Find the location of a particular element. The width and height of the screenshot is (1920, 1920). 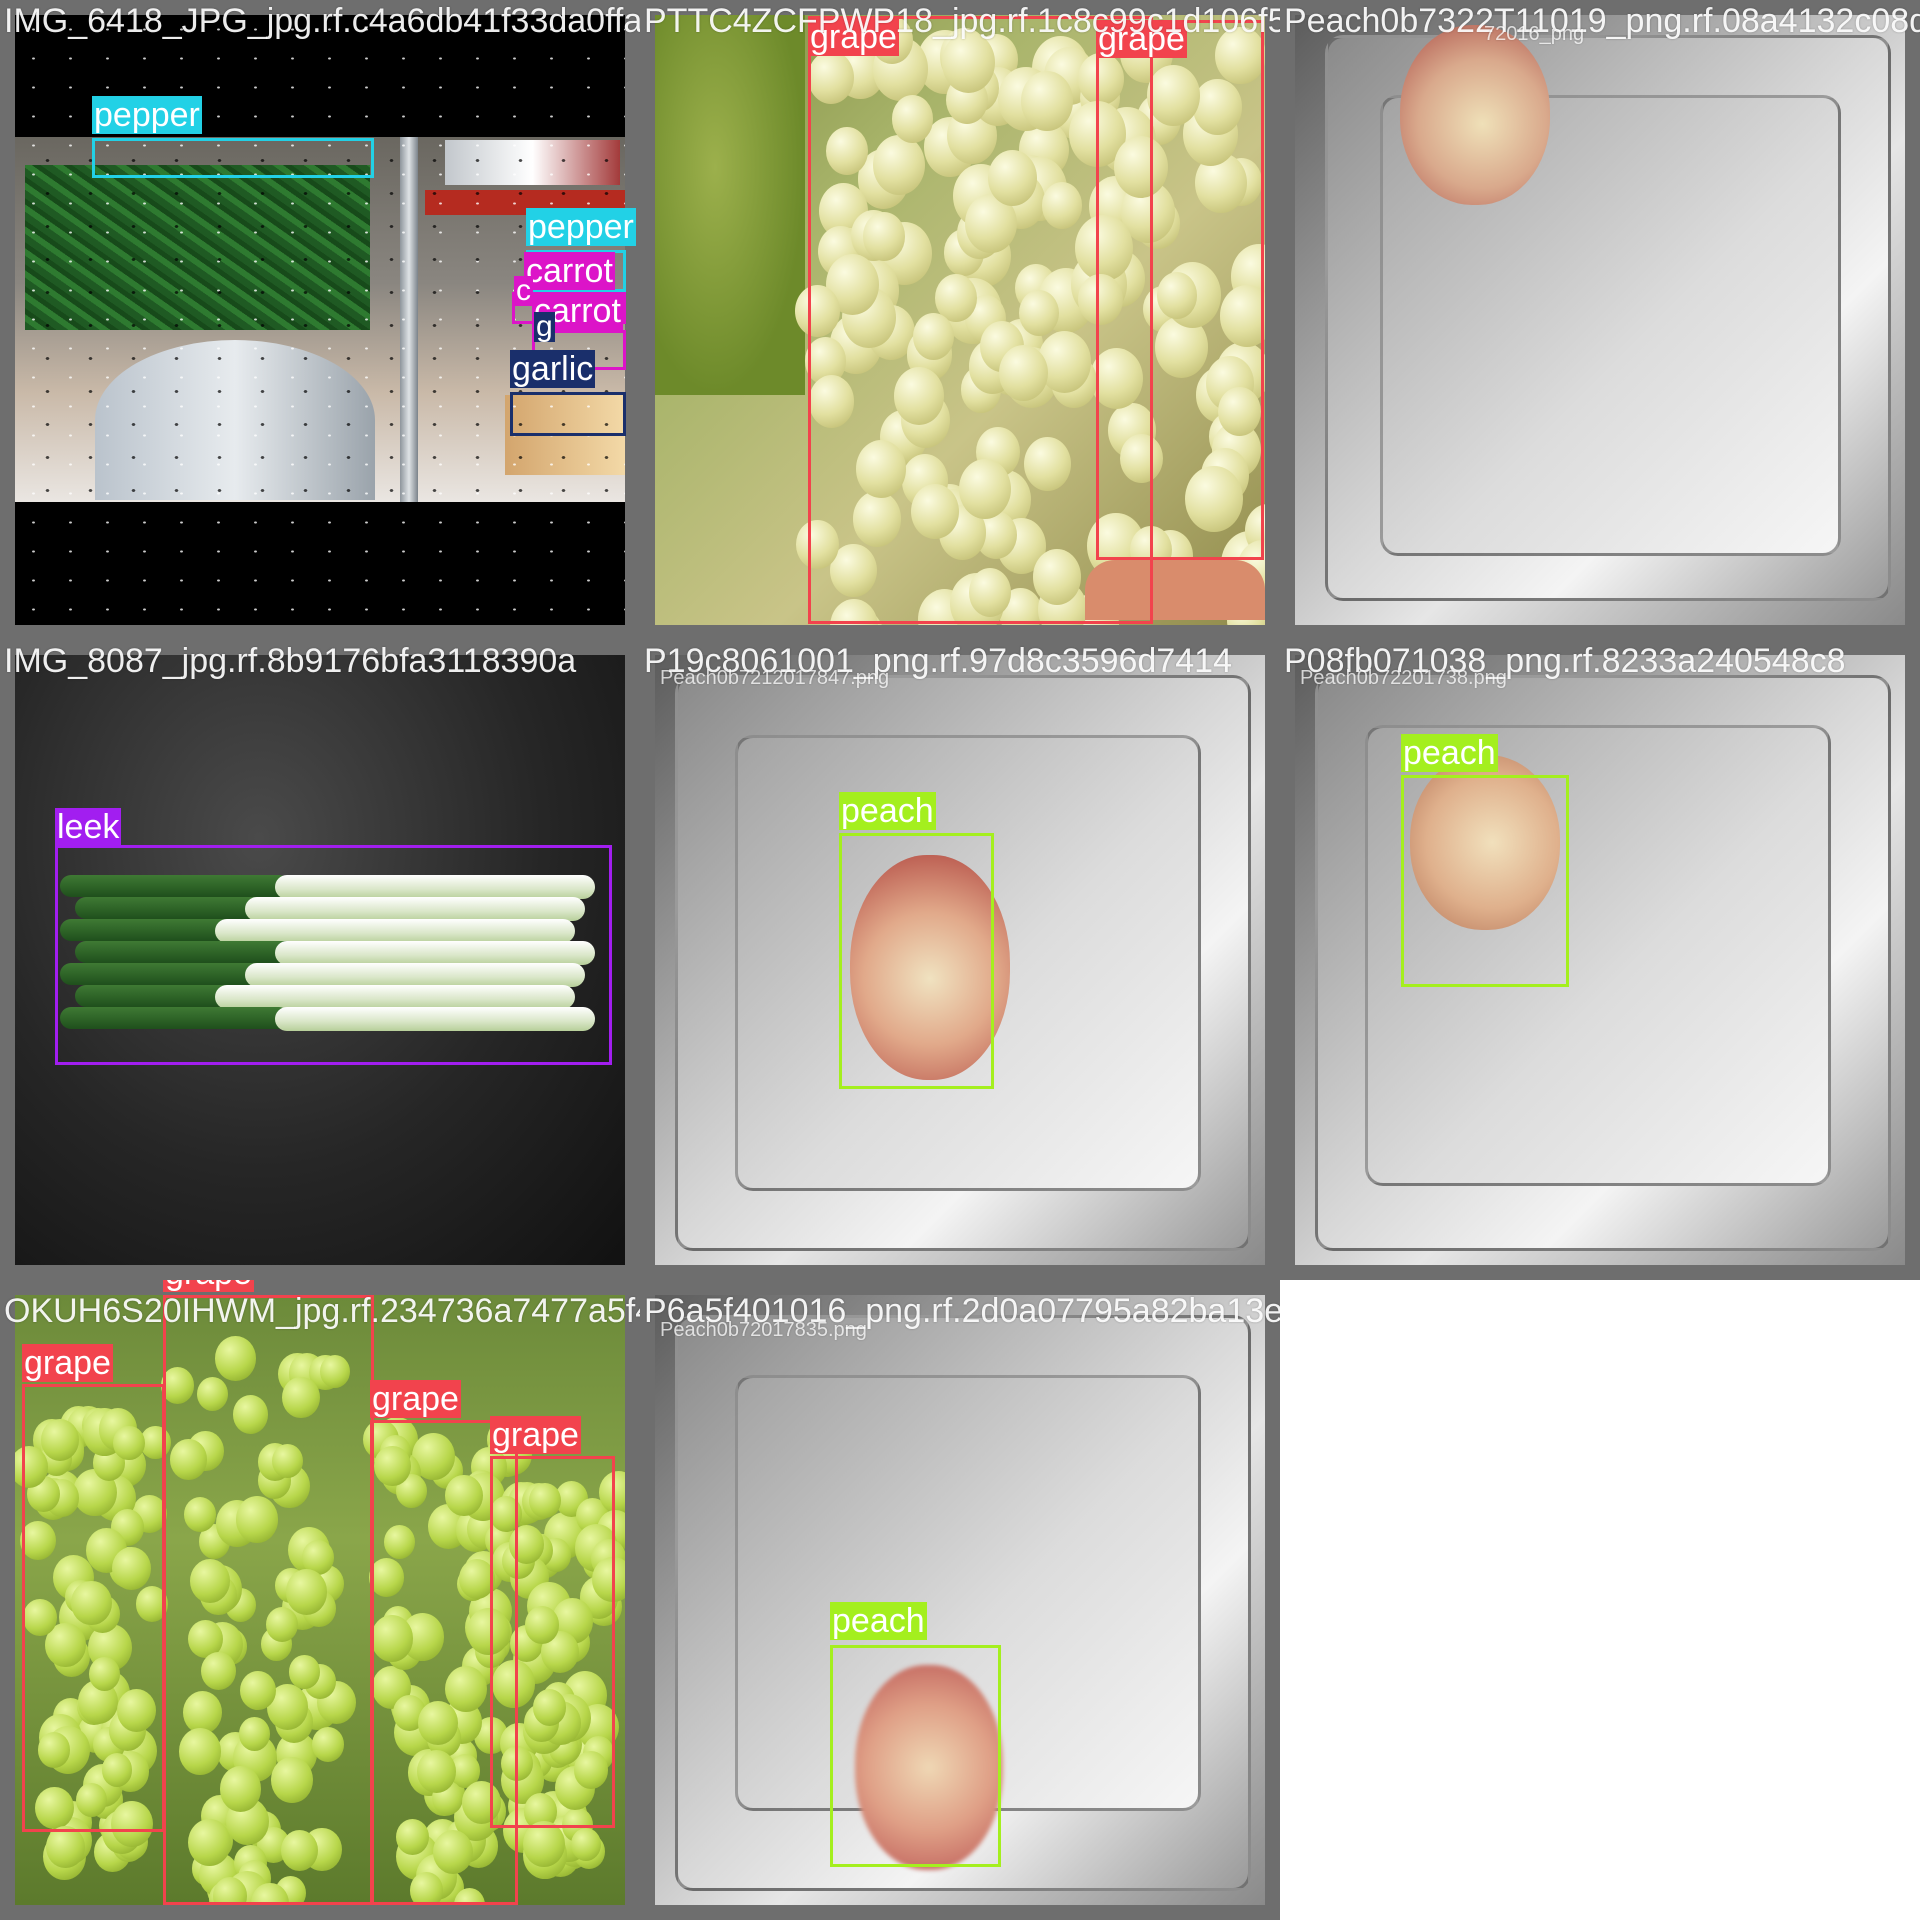

tile-8-filename-overprint: Peach0b72017835.png is located at coordinates (763, 1330).